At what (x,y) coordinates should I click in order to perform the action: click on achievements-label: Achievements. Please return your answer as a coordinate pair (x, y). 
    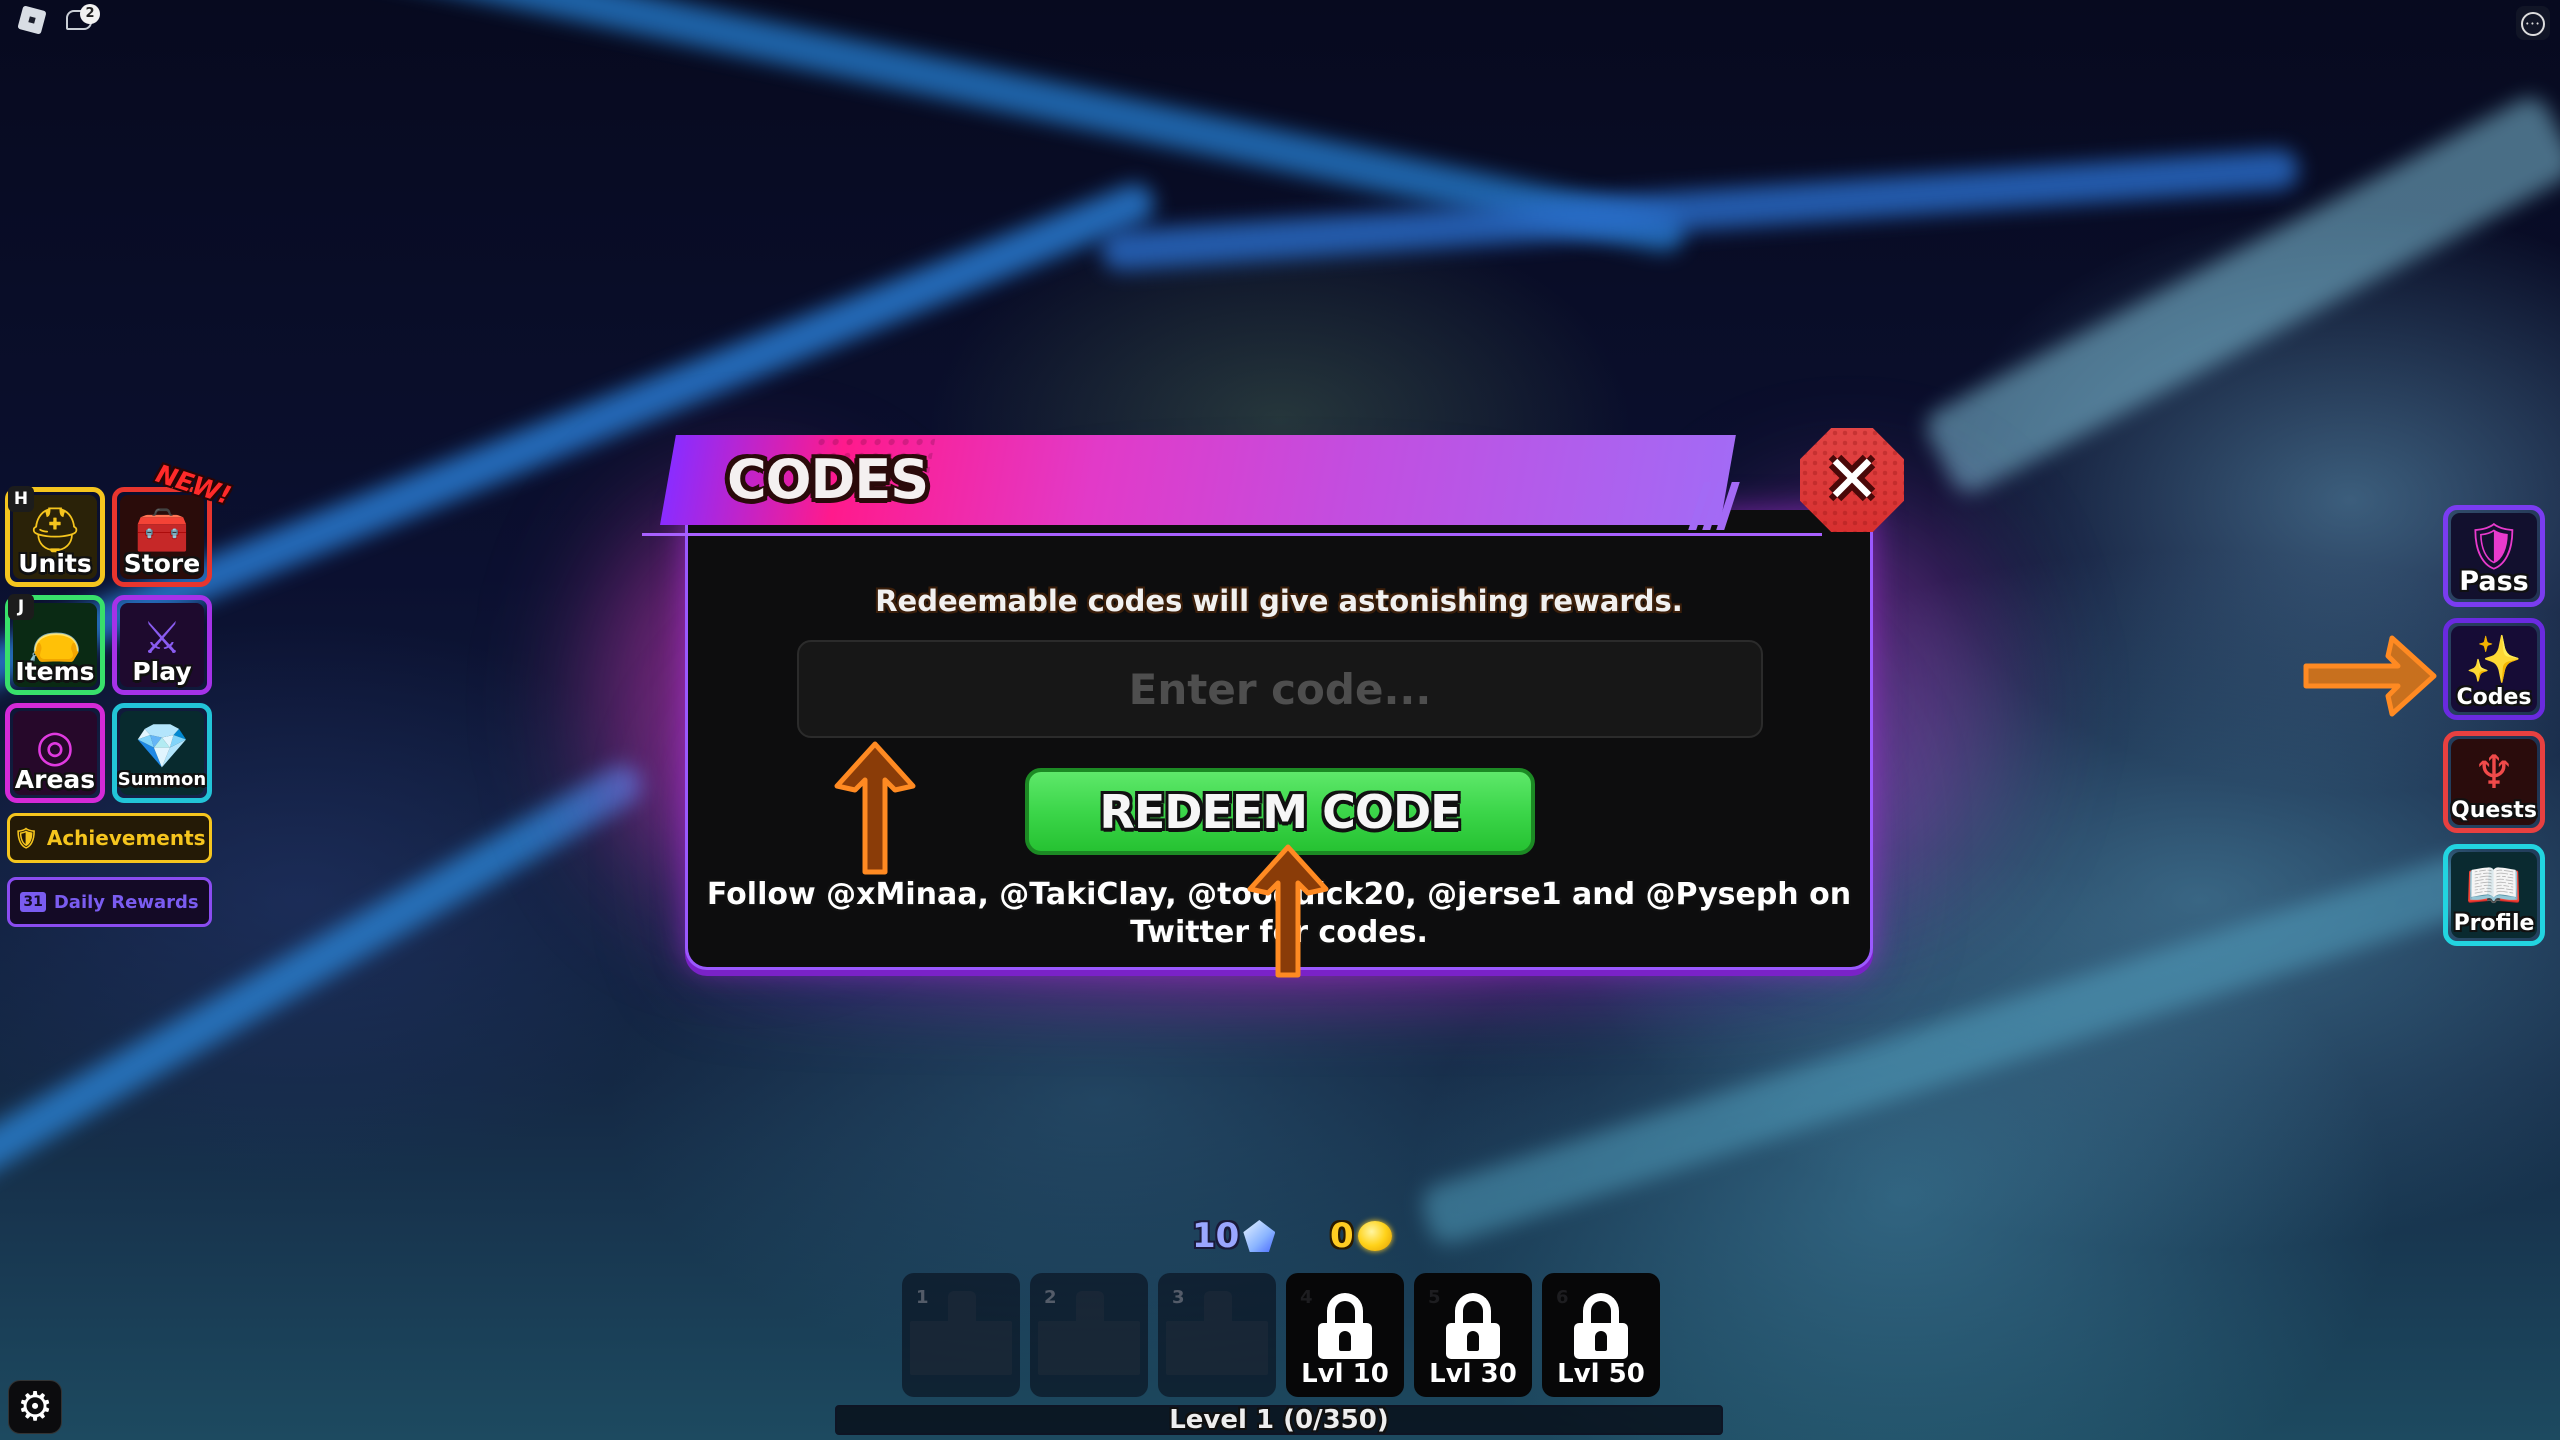
    Looking at the image, I should click on (126, 838).